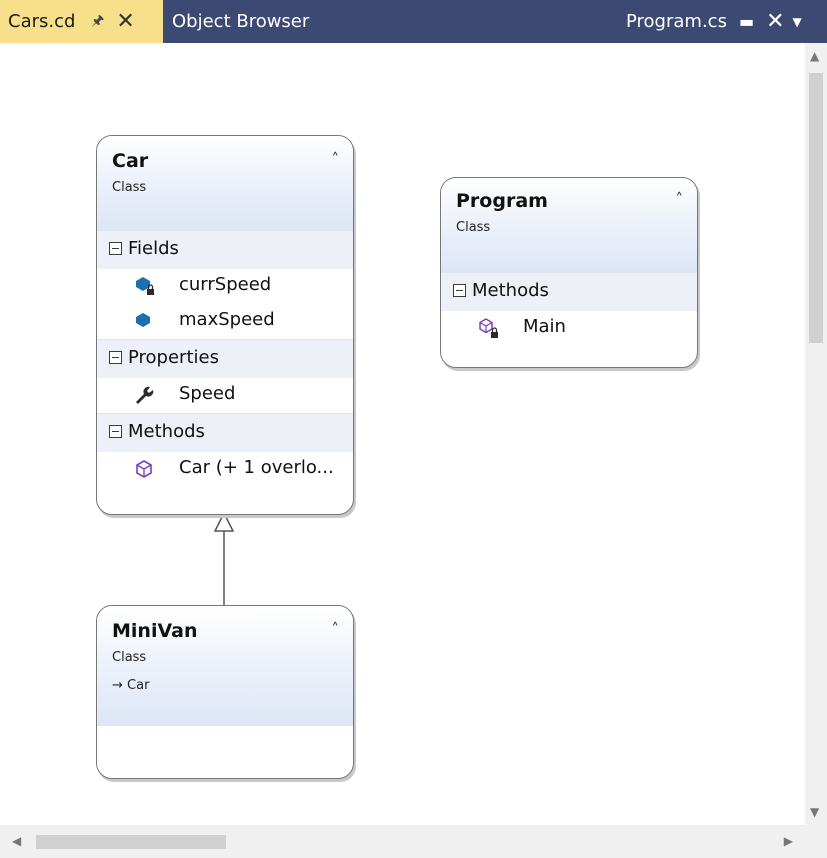 The width and height of the screenshot is (827, 858). I want to click on tab-cars-cd: Cars.cd 🖈︎ ✕, so click(81, 21).